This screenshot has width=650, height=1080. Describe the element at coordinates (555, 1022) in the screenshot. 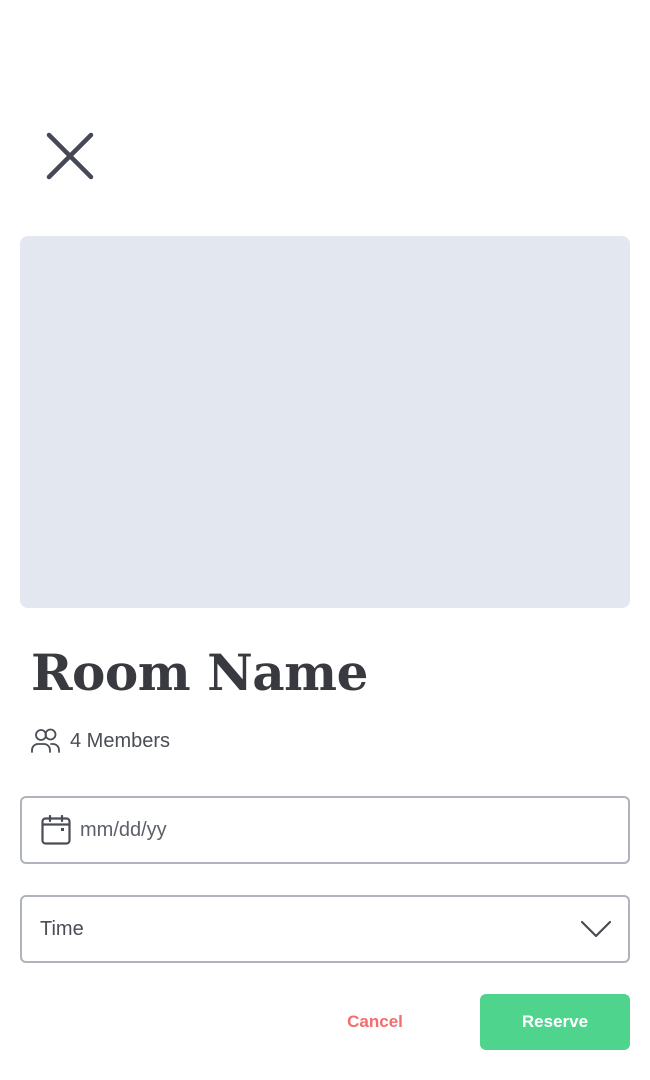

I see `reserve-button: Reserve` at that location.